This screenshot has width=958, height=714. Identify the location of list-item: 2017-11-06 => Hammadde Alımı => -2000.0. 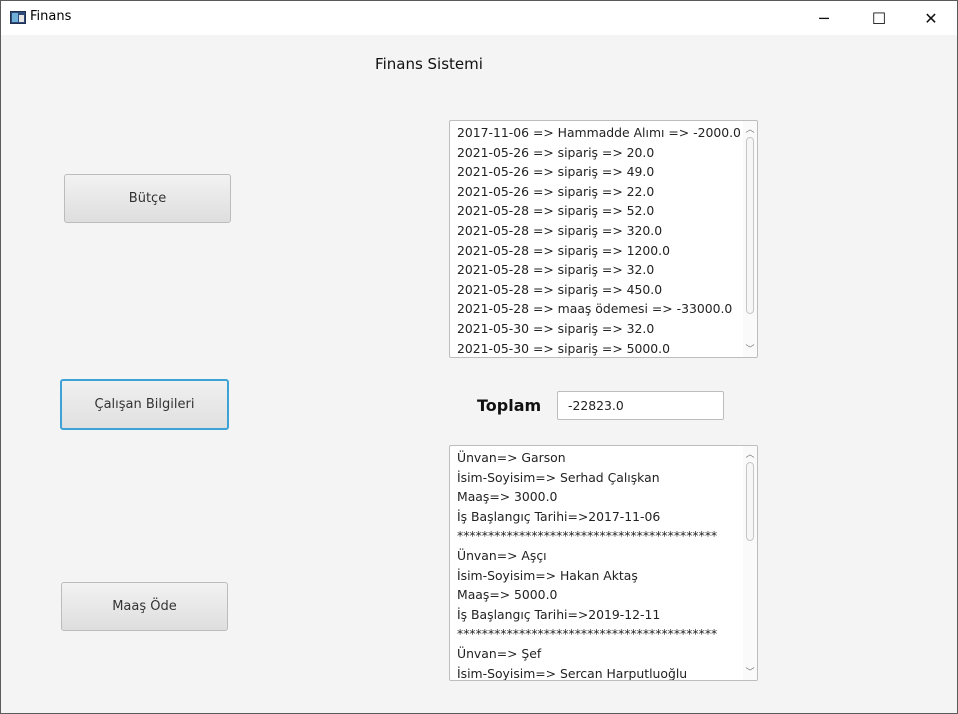
(599, 133).